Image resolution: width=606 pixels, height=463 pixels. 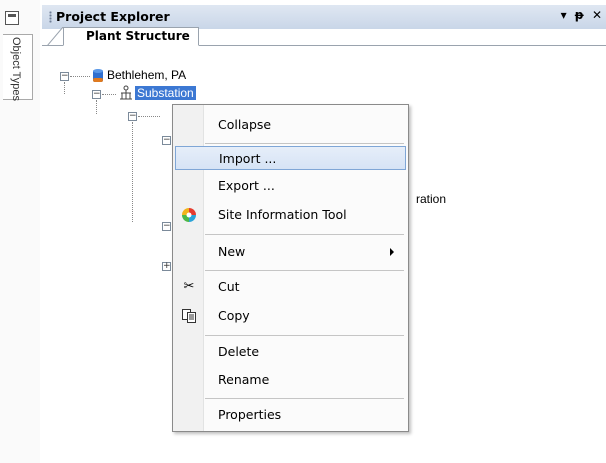 I want to click on tab-plant-structure: Plant Structure, so click(x=131, y=36).